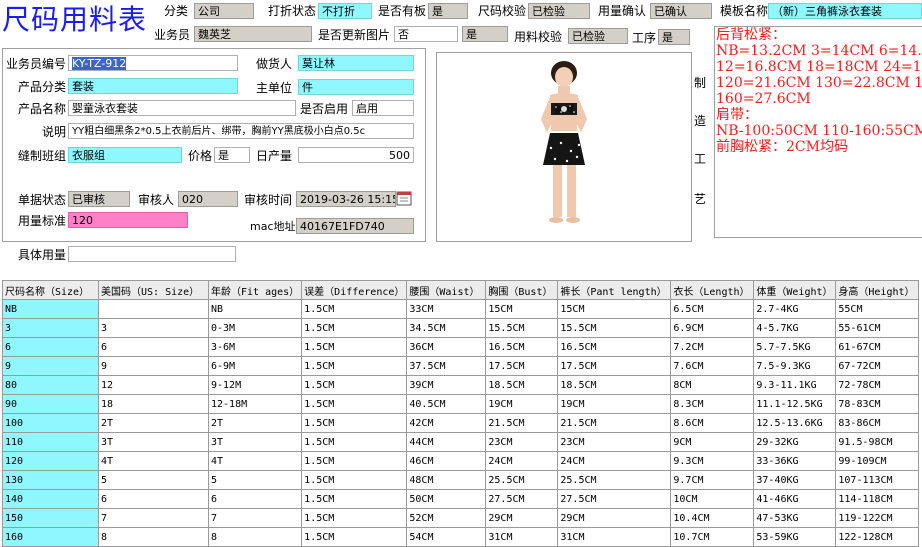  What do you see at coordinates (356, 155) in the screenshot?
I see `daily-output-field: 500` at bounding box center [356, 155].